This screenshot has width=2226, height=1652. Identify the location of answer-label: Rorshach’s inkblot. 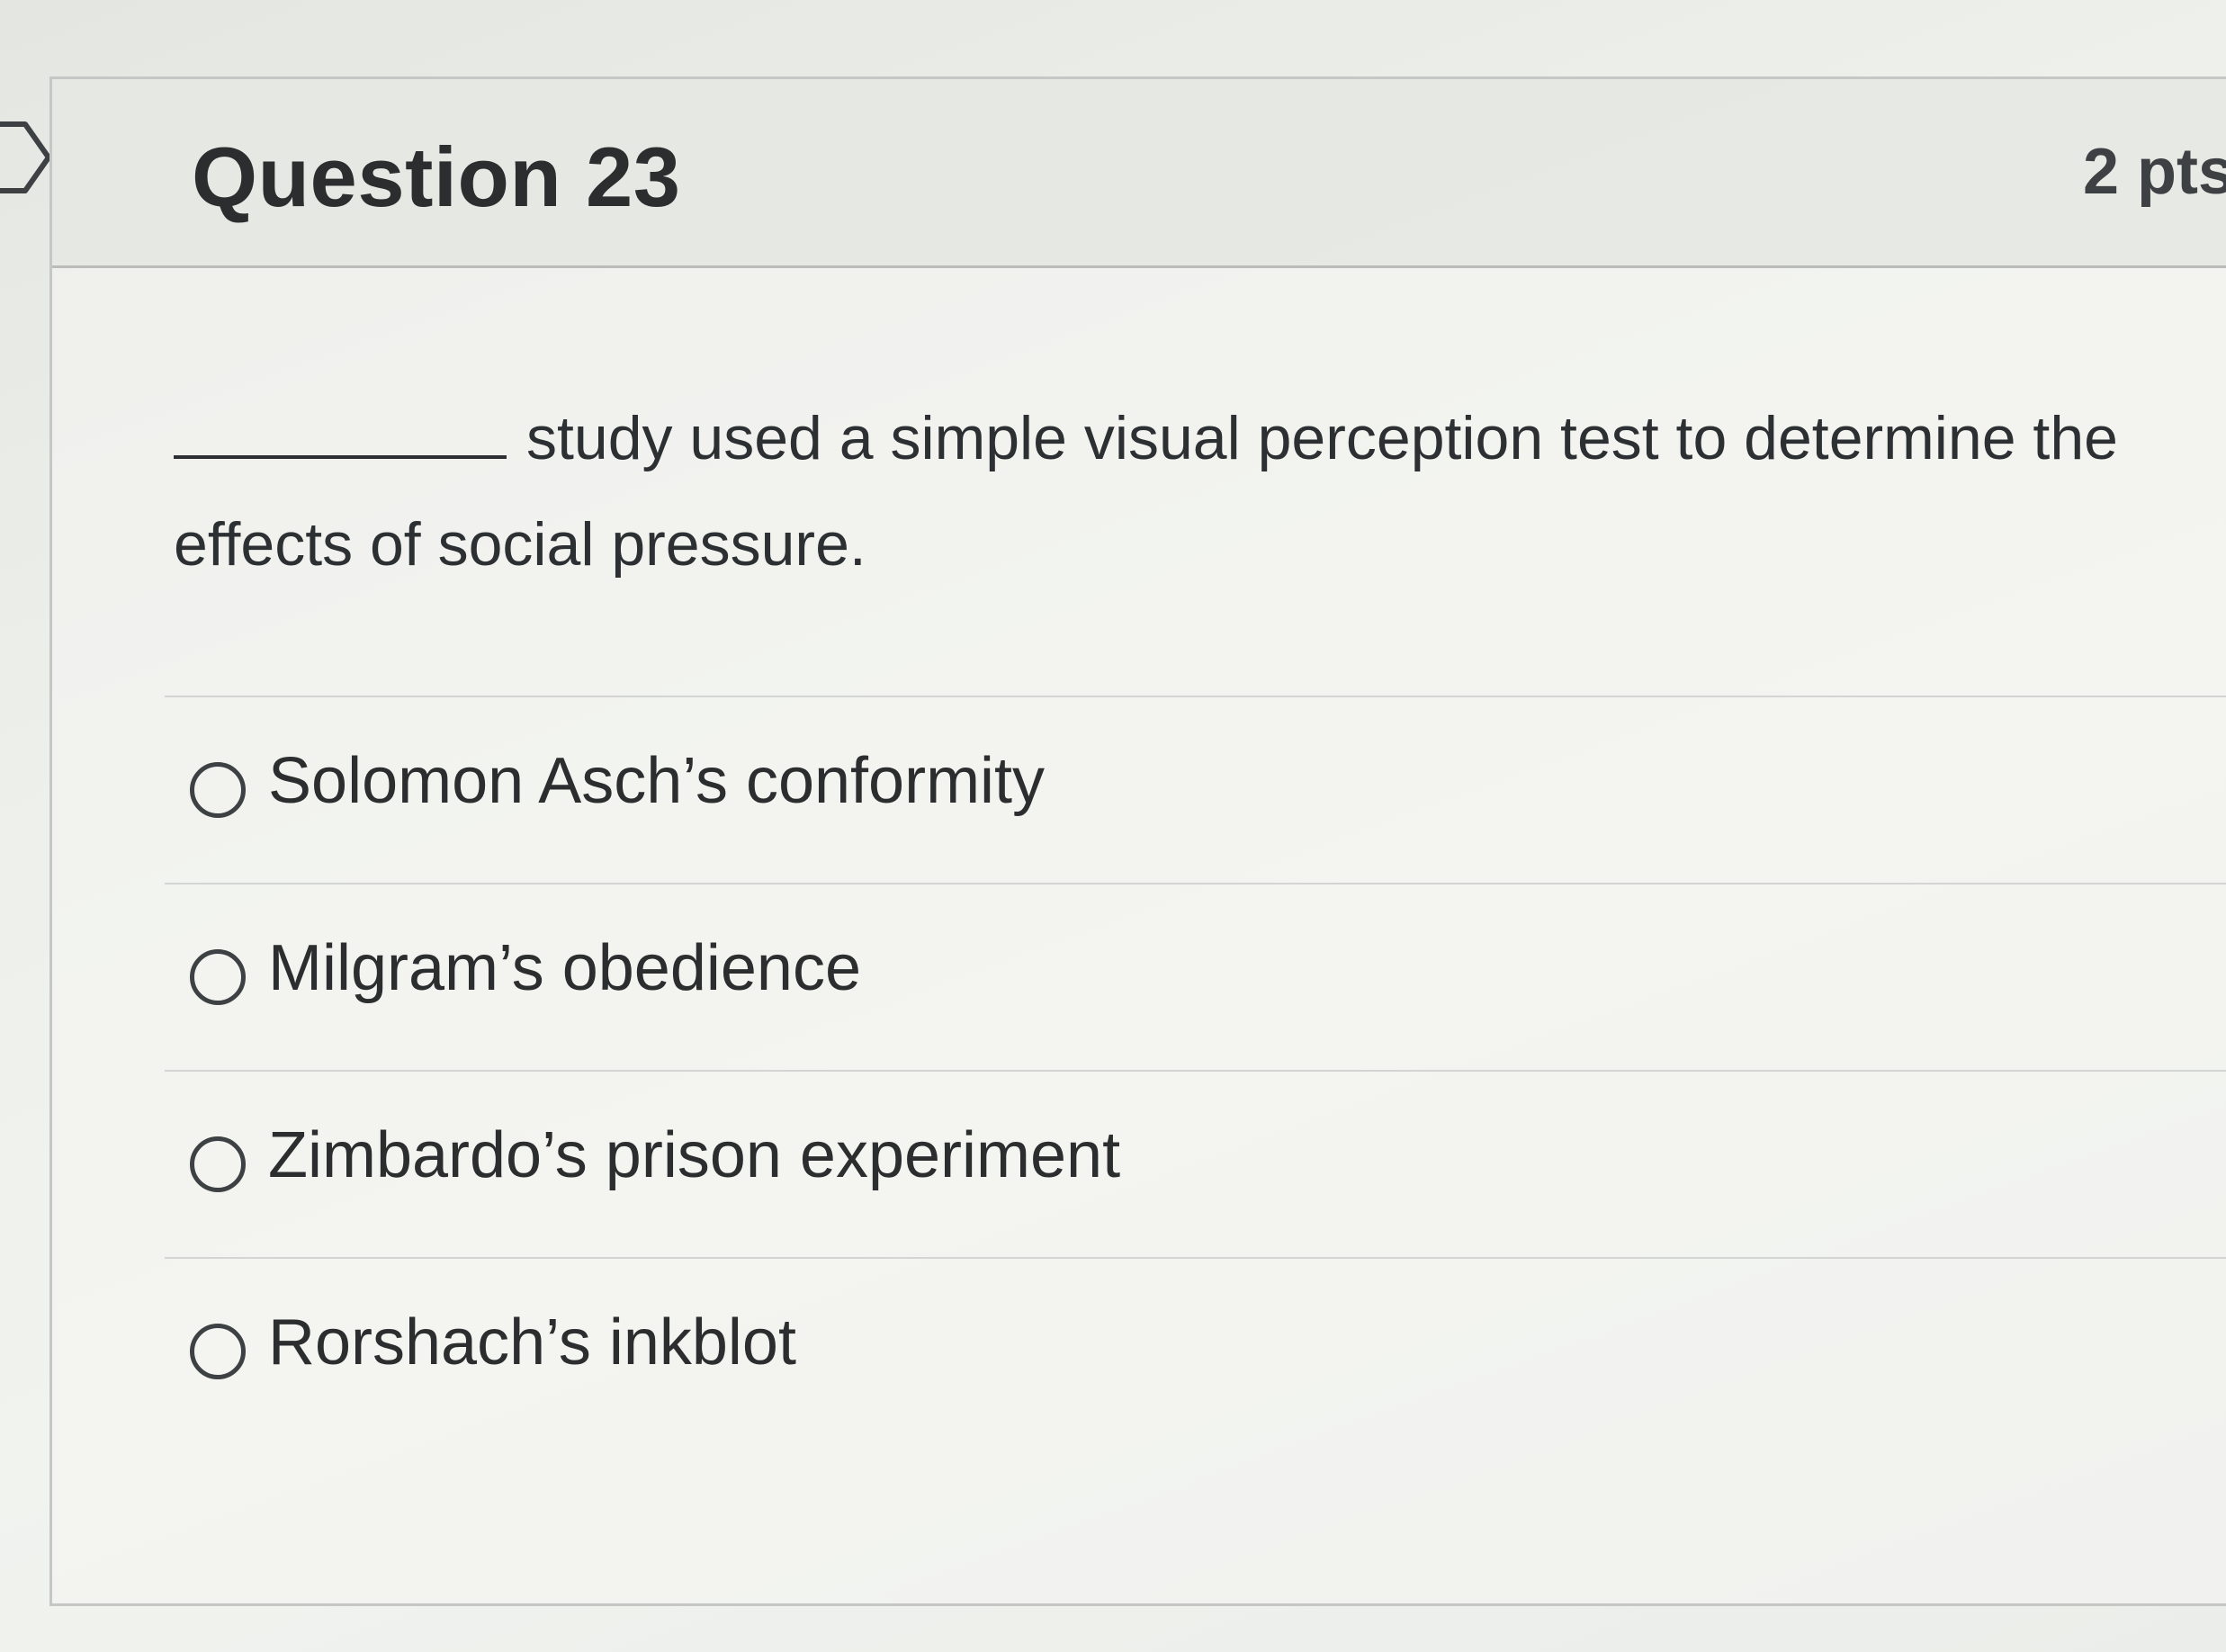
(532, 1342).